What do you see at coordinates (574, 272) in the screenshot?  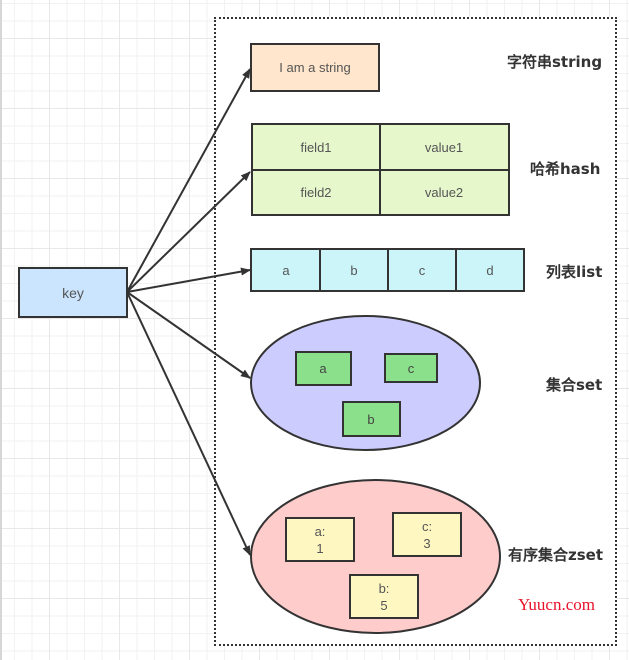 I see `list-type-label: 列表list` at bounding box center [574, 272].